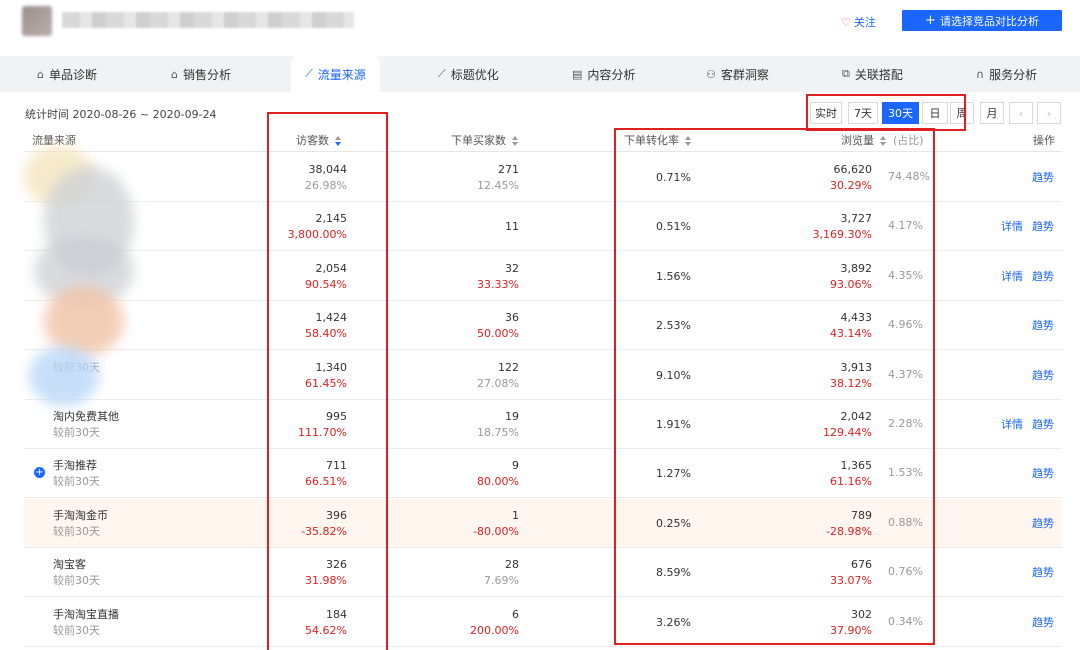 The height and width of the screenshot is (650, 1080). Describe the element at coordinates (905, 275) in the screenshot. I see `share-value: 4.35%` at that location.